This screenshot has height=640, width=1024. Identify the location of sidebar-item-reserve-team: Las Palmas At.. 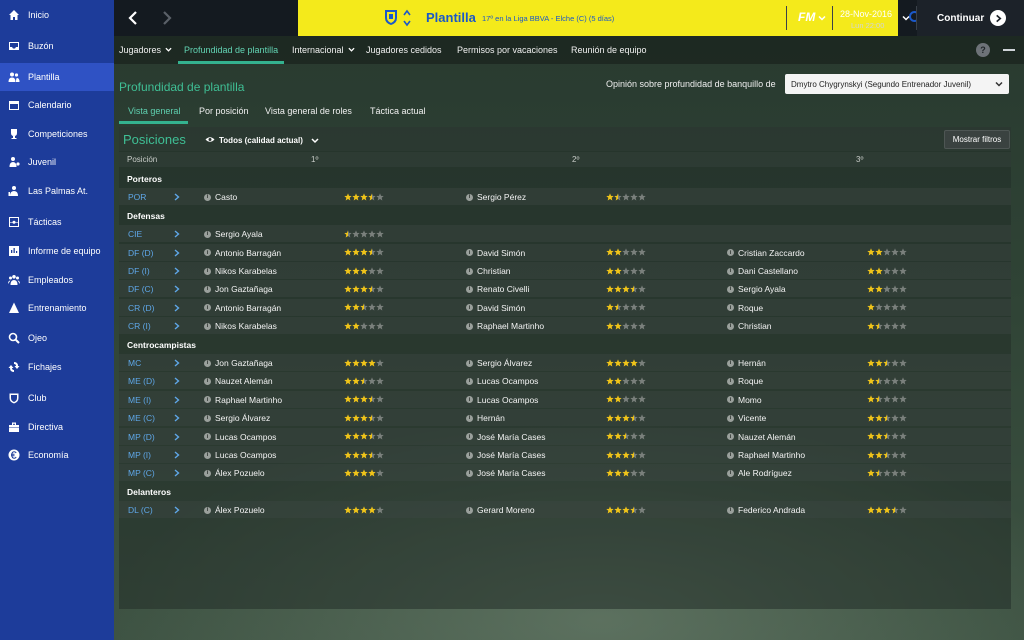
(57, 191).